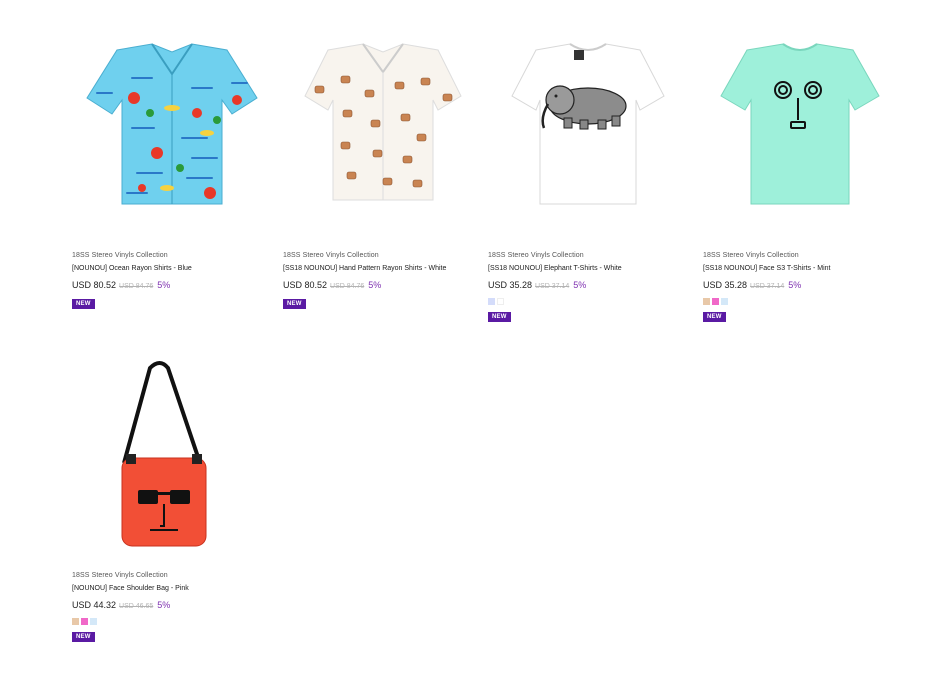  What do you see at coordinates (491, 301) in the screenshot?
I see `color-swatch-lavender` at bounding box center [491, 301].